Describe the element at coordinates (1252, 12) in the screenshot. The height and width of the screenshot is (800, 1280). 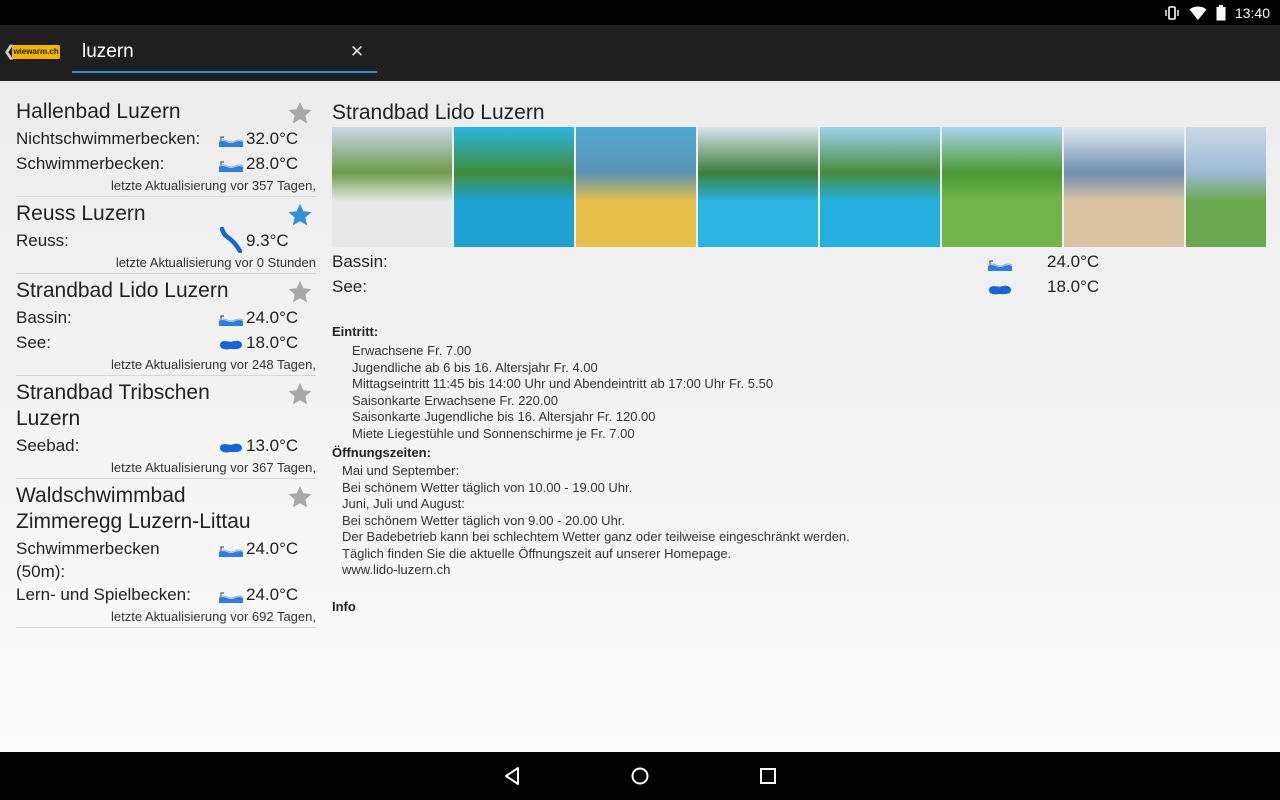
I see `clock: 13:40` at that location.